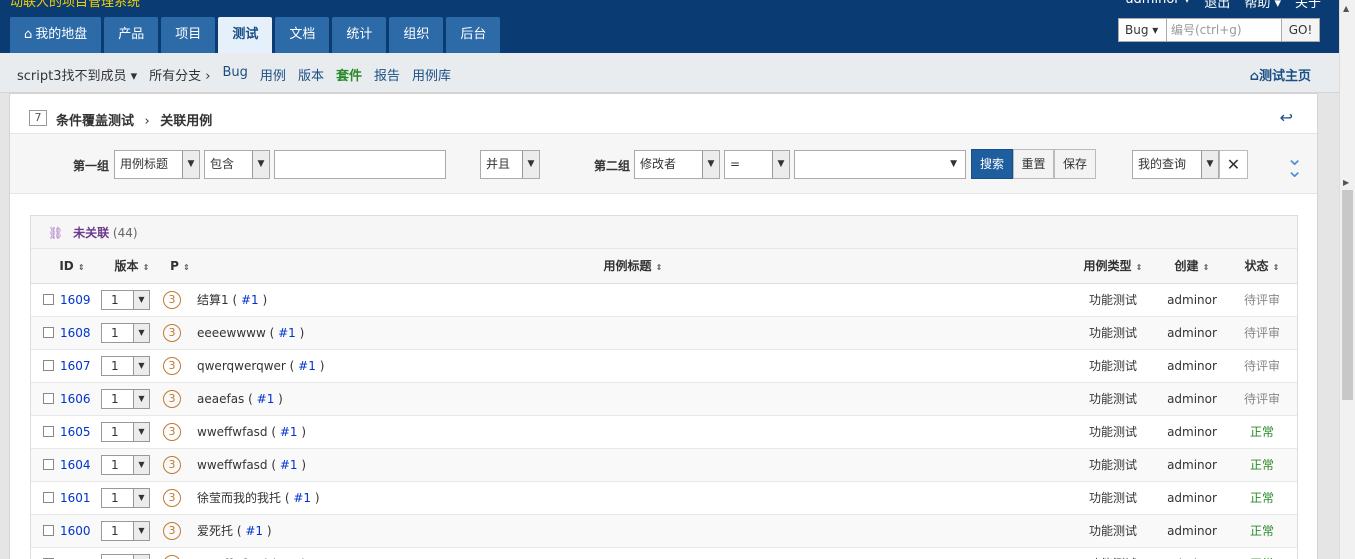  I want to click on subnav-case: 用例, so click(273, 74).